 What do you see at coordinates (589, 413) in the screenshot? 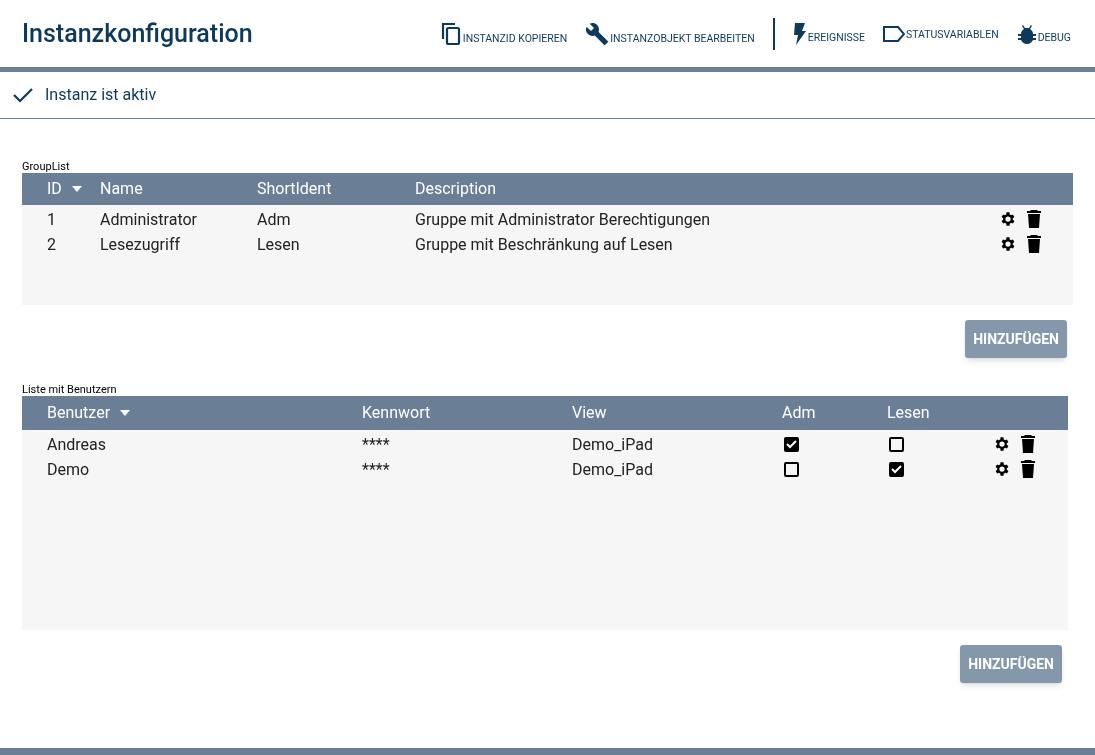
I see `column-header: View` at bounding box center [589, 413].